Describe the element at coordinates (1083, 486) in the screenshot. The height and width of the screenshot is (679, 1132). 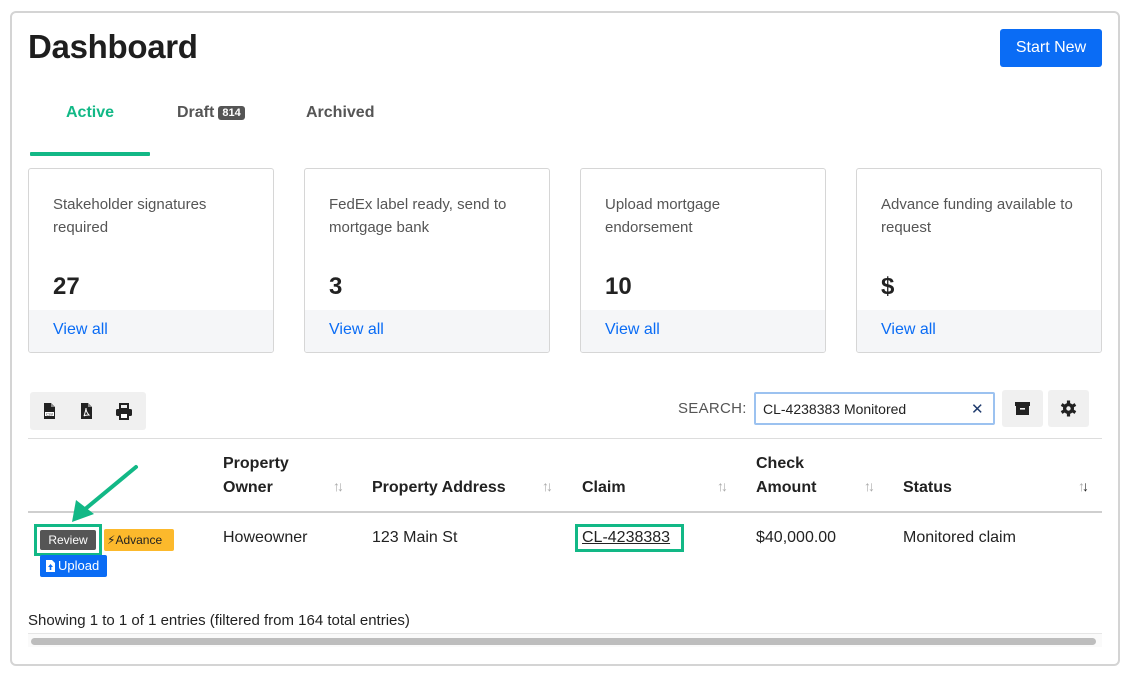
I see `sort-desc-icon: ↑↓` at that location.